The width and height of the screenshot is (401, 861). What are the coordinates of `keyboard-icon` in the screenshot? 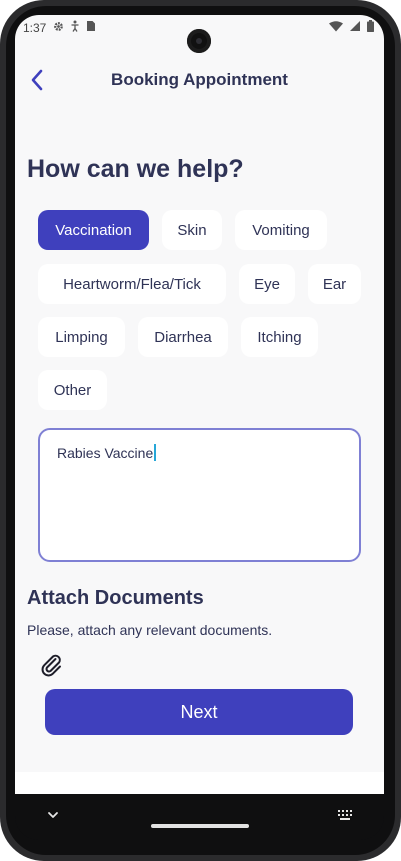 It's located at (345, 815).